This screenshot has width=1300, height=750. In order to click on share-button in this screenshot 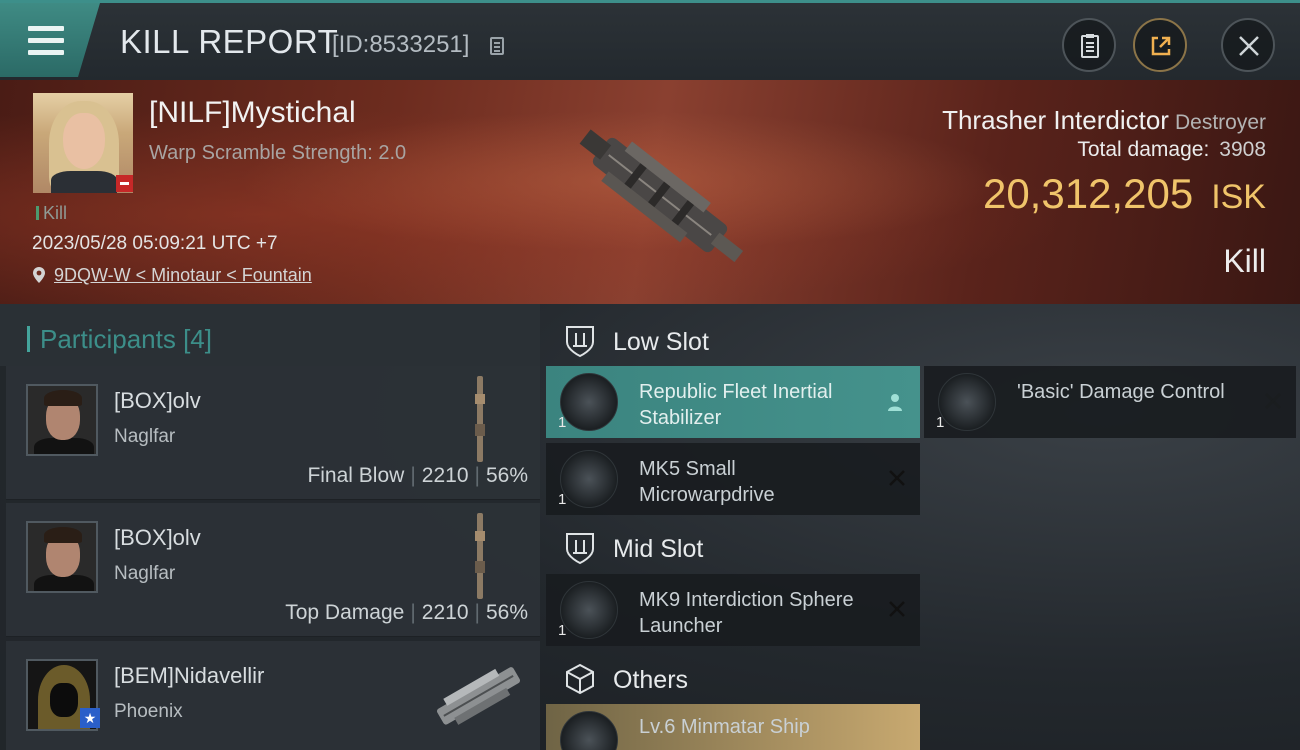, I will do `click(1160, 45)`.